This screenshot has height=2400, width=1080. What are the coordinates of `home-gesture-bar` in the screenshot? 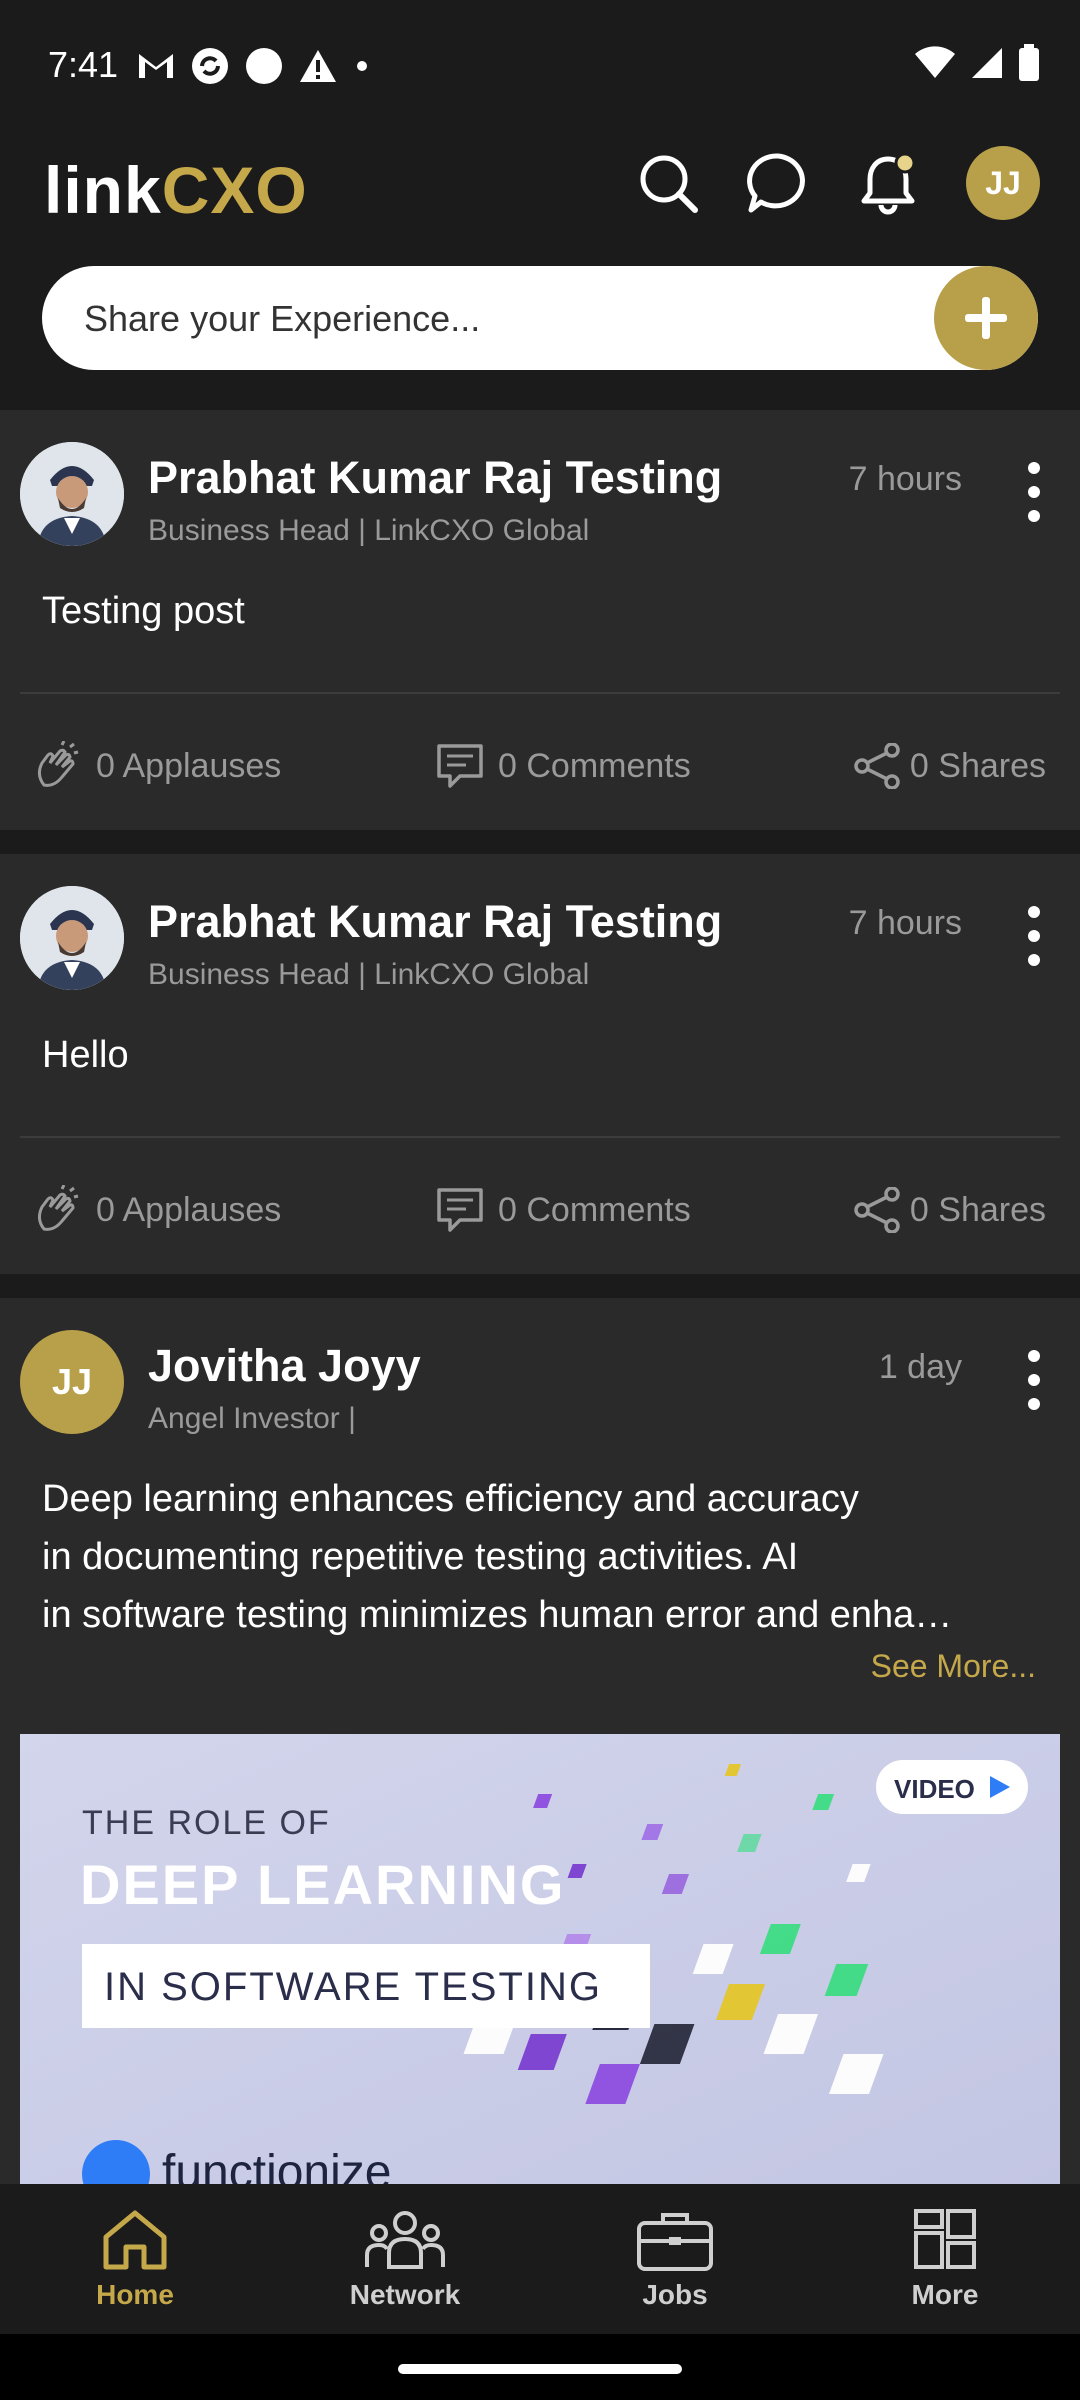 It's located at (540, 2369).